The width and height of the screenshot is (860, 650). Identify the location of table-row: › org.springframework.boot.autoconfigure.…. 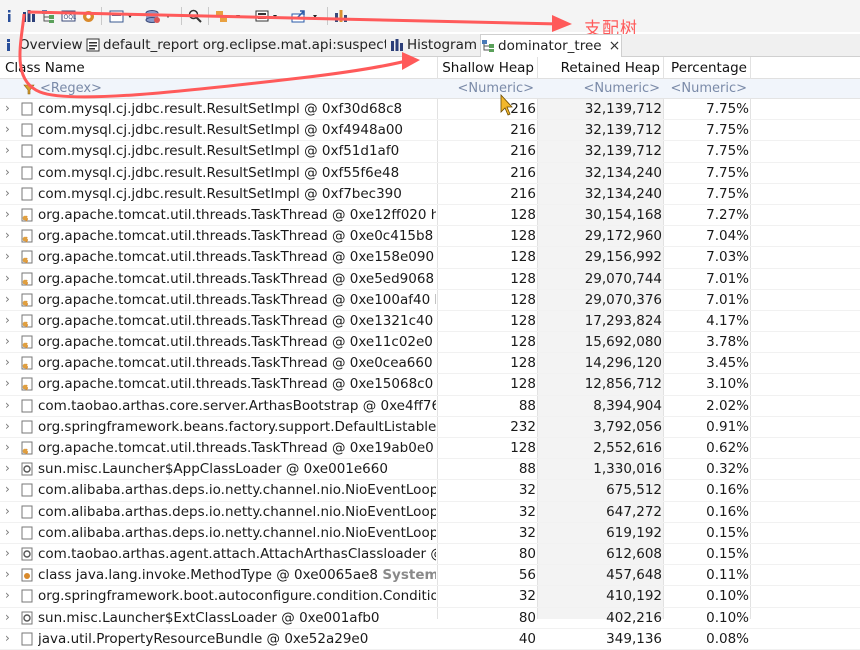
(430, 597).